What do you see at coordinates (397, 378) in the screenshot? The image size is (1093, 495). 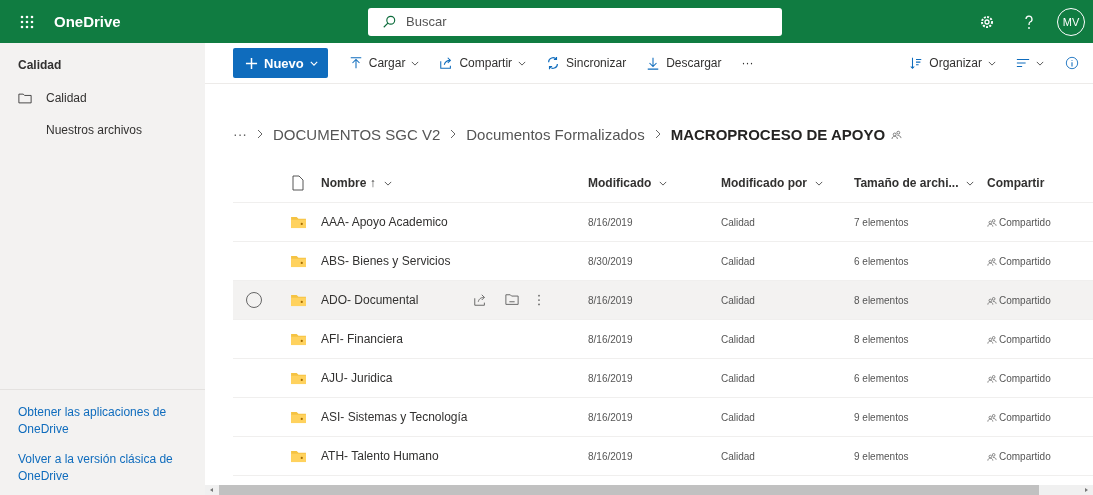 I see `folder-name: AJU- Juridica` at bounding box center [397, 378].